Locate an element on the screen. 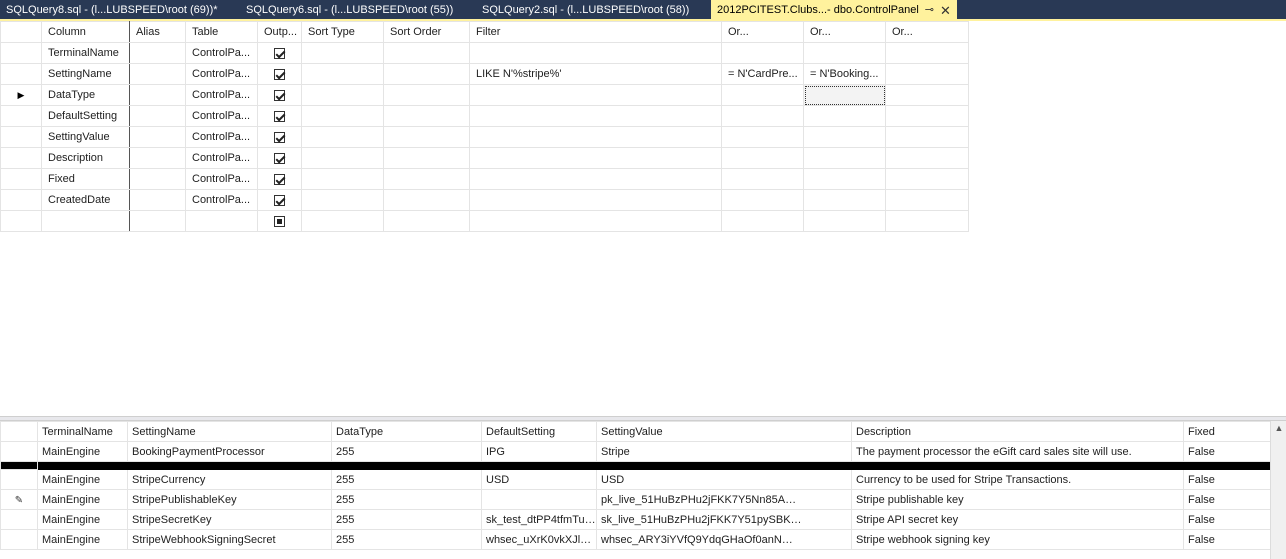 This screenshot has height=559, width=1286. header-default-setting: DefaultSetting is located at coordinates (539, 431).